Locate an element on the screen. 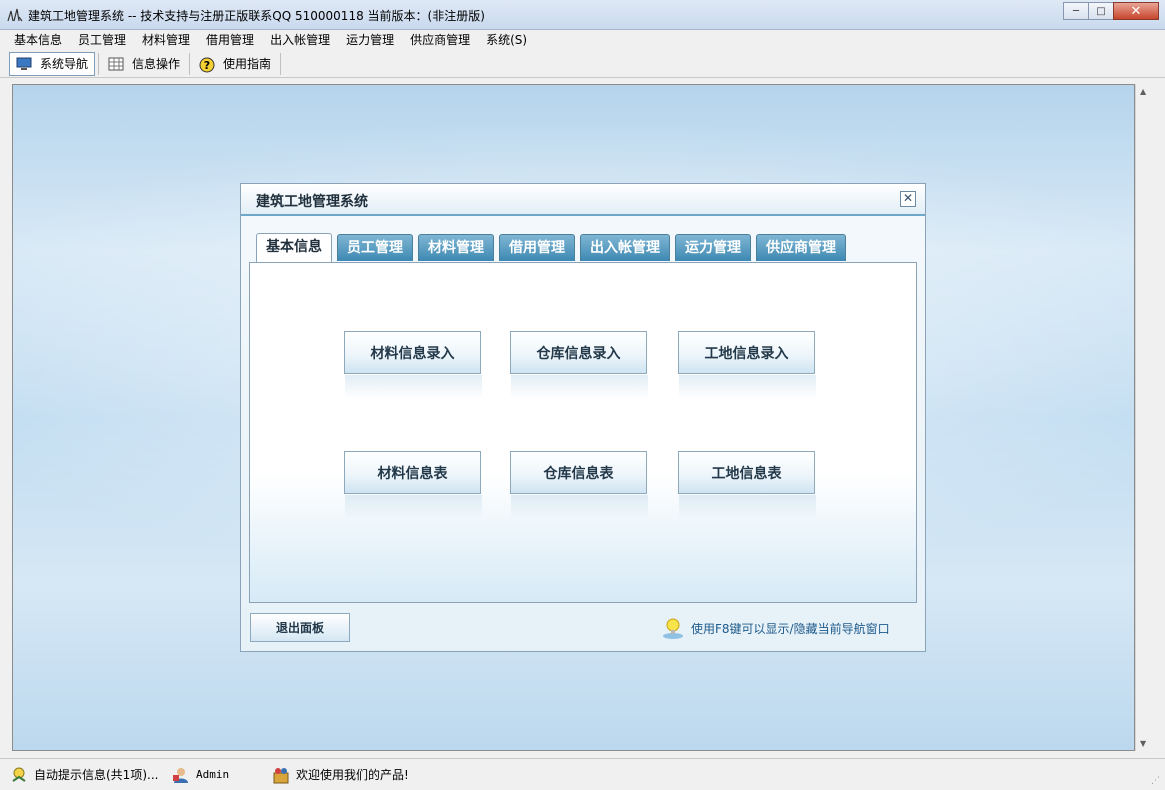  tab-transport: 运力管理 is located at coordinates (713, 247).